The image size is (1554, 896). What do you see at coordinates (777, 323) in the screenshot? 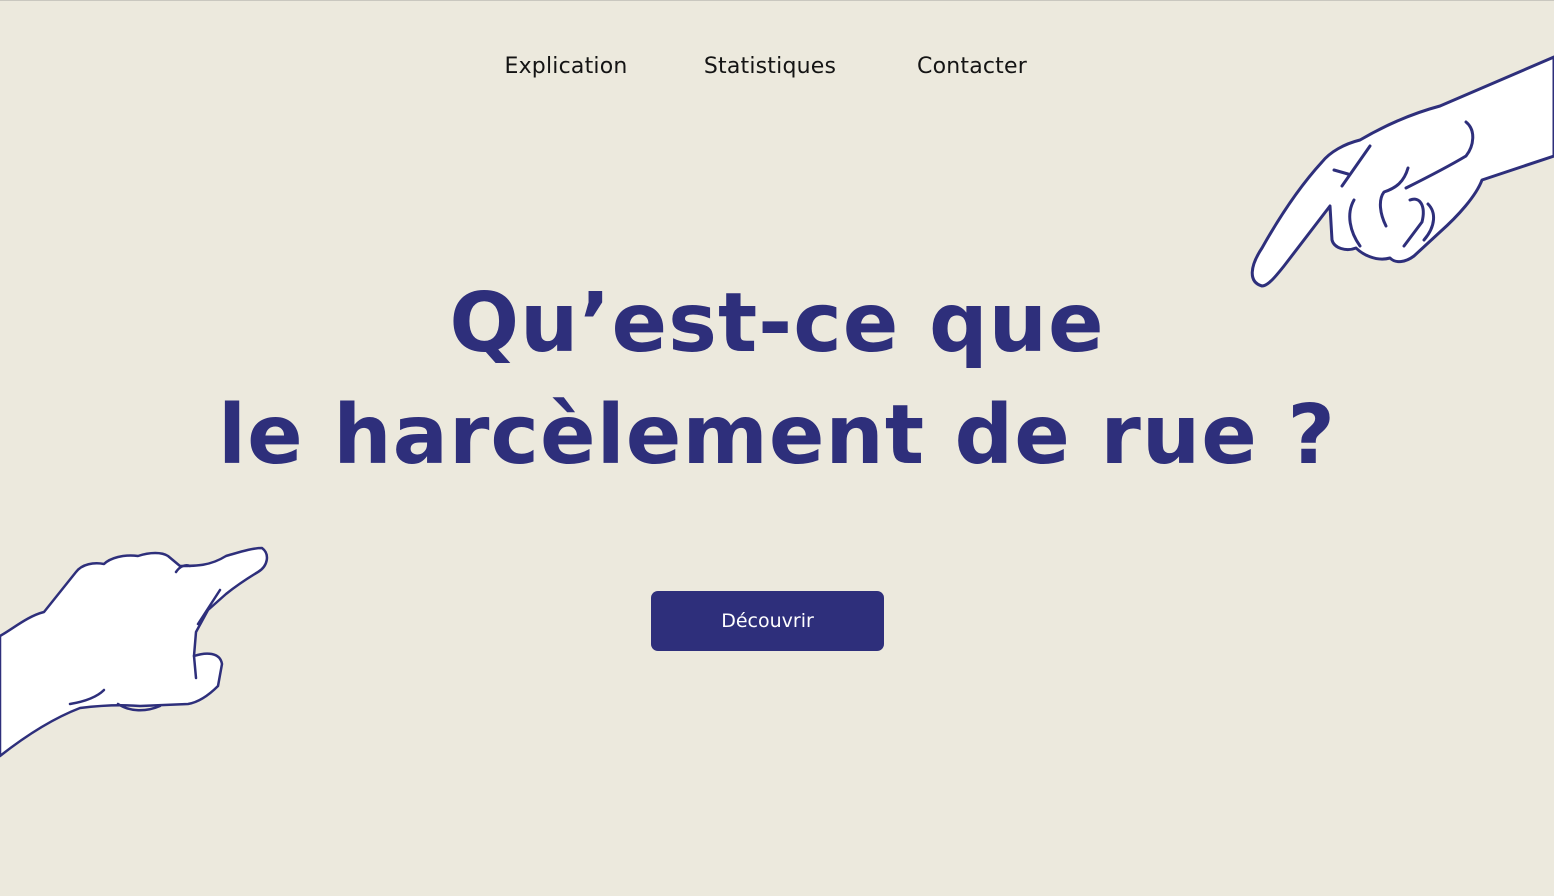
I see `hero-title-line-1: Qu’est-ce que` at bounding box center [777, 323].